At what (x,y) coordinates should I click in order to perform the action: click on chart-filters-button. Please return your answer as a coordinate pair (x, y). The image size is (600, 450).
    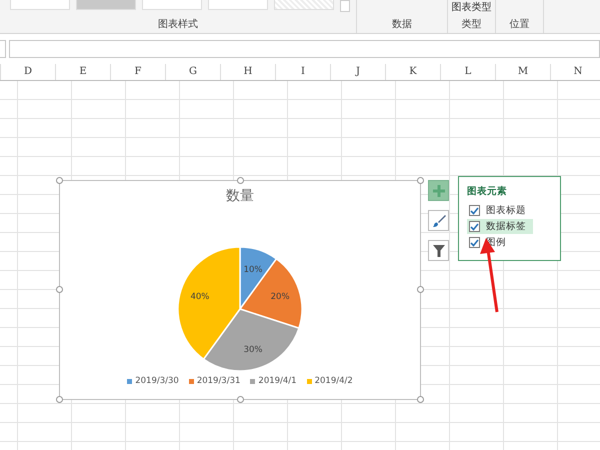
    Looking at the image, I should click on (438, 250).